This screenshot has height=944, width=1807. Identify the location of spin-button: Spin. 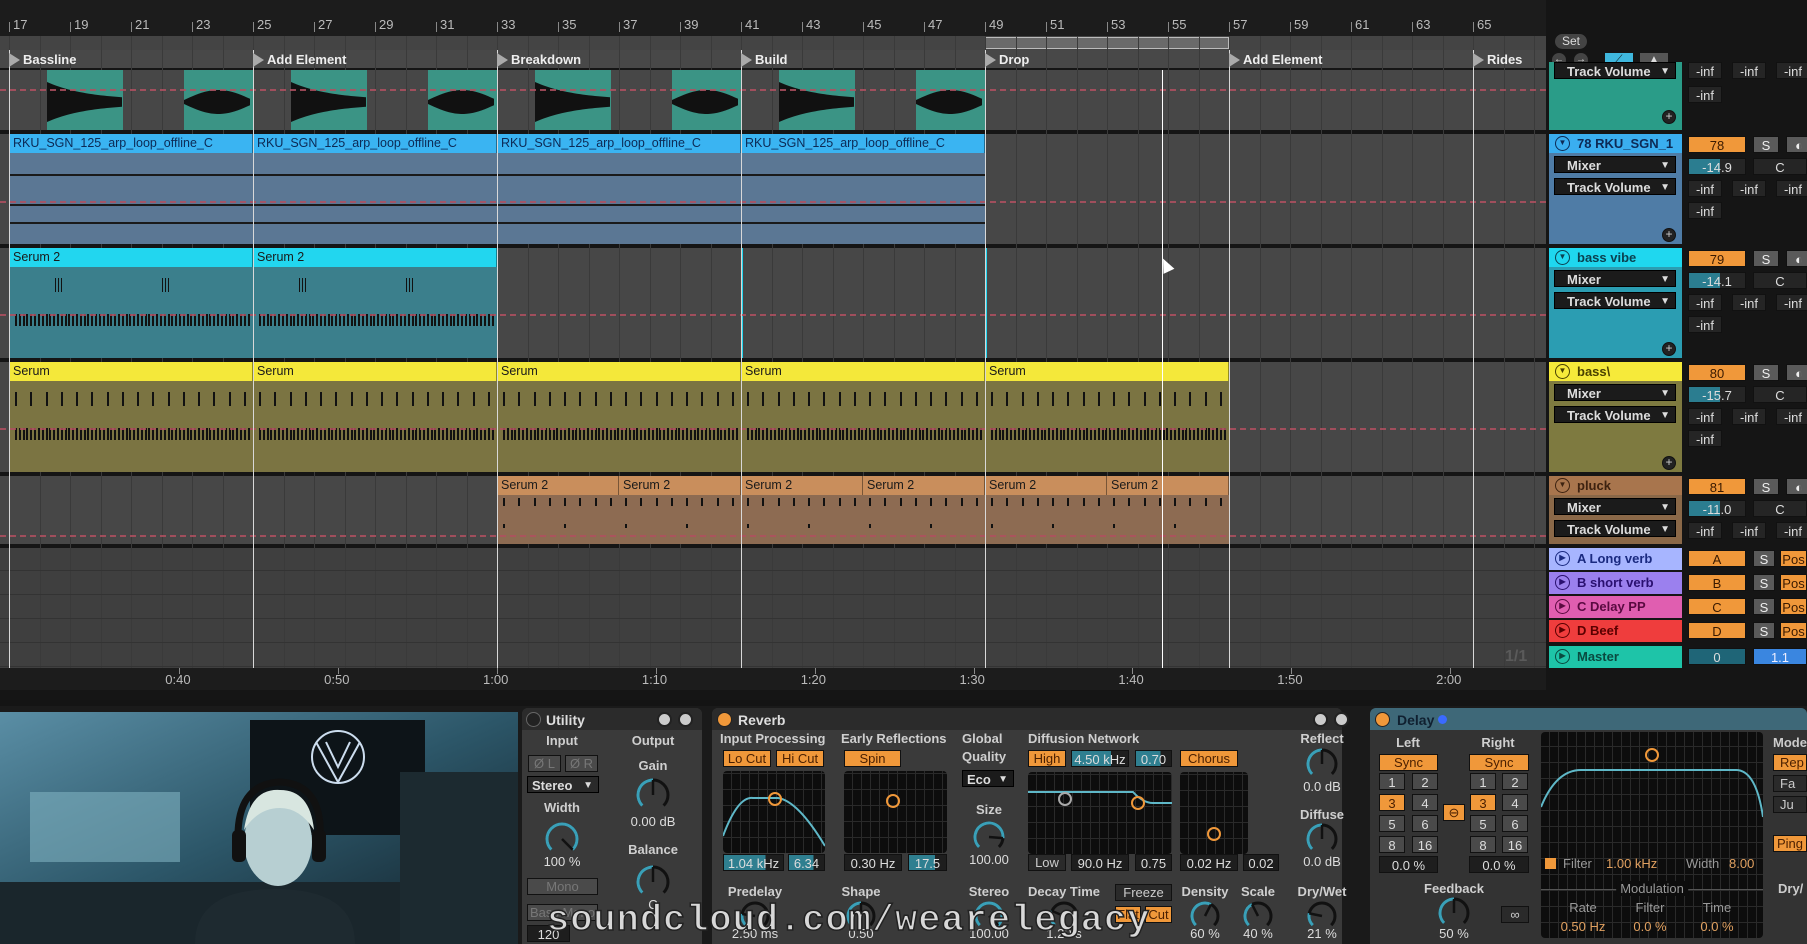
(872, 758).